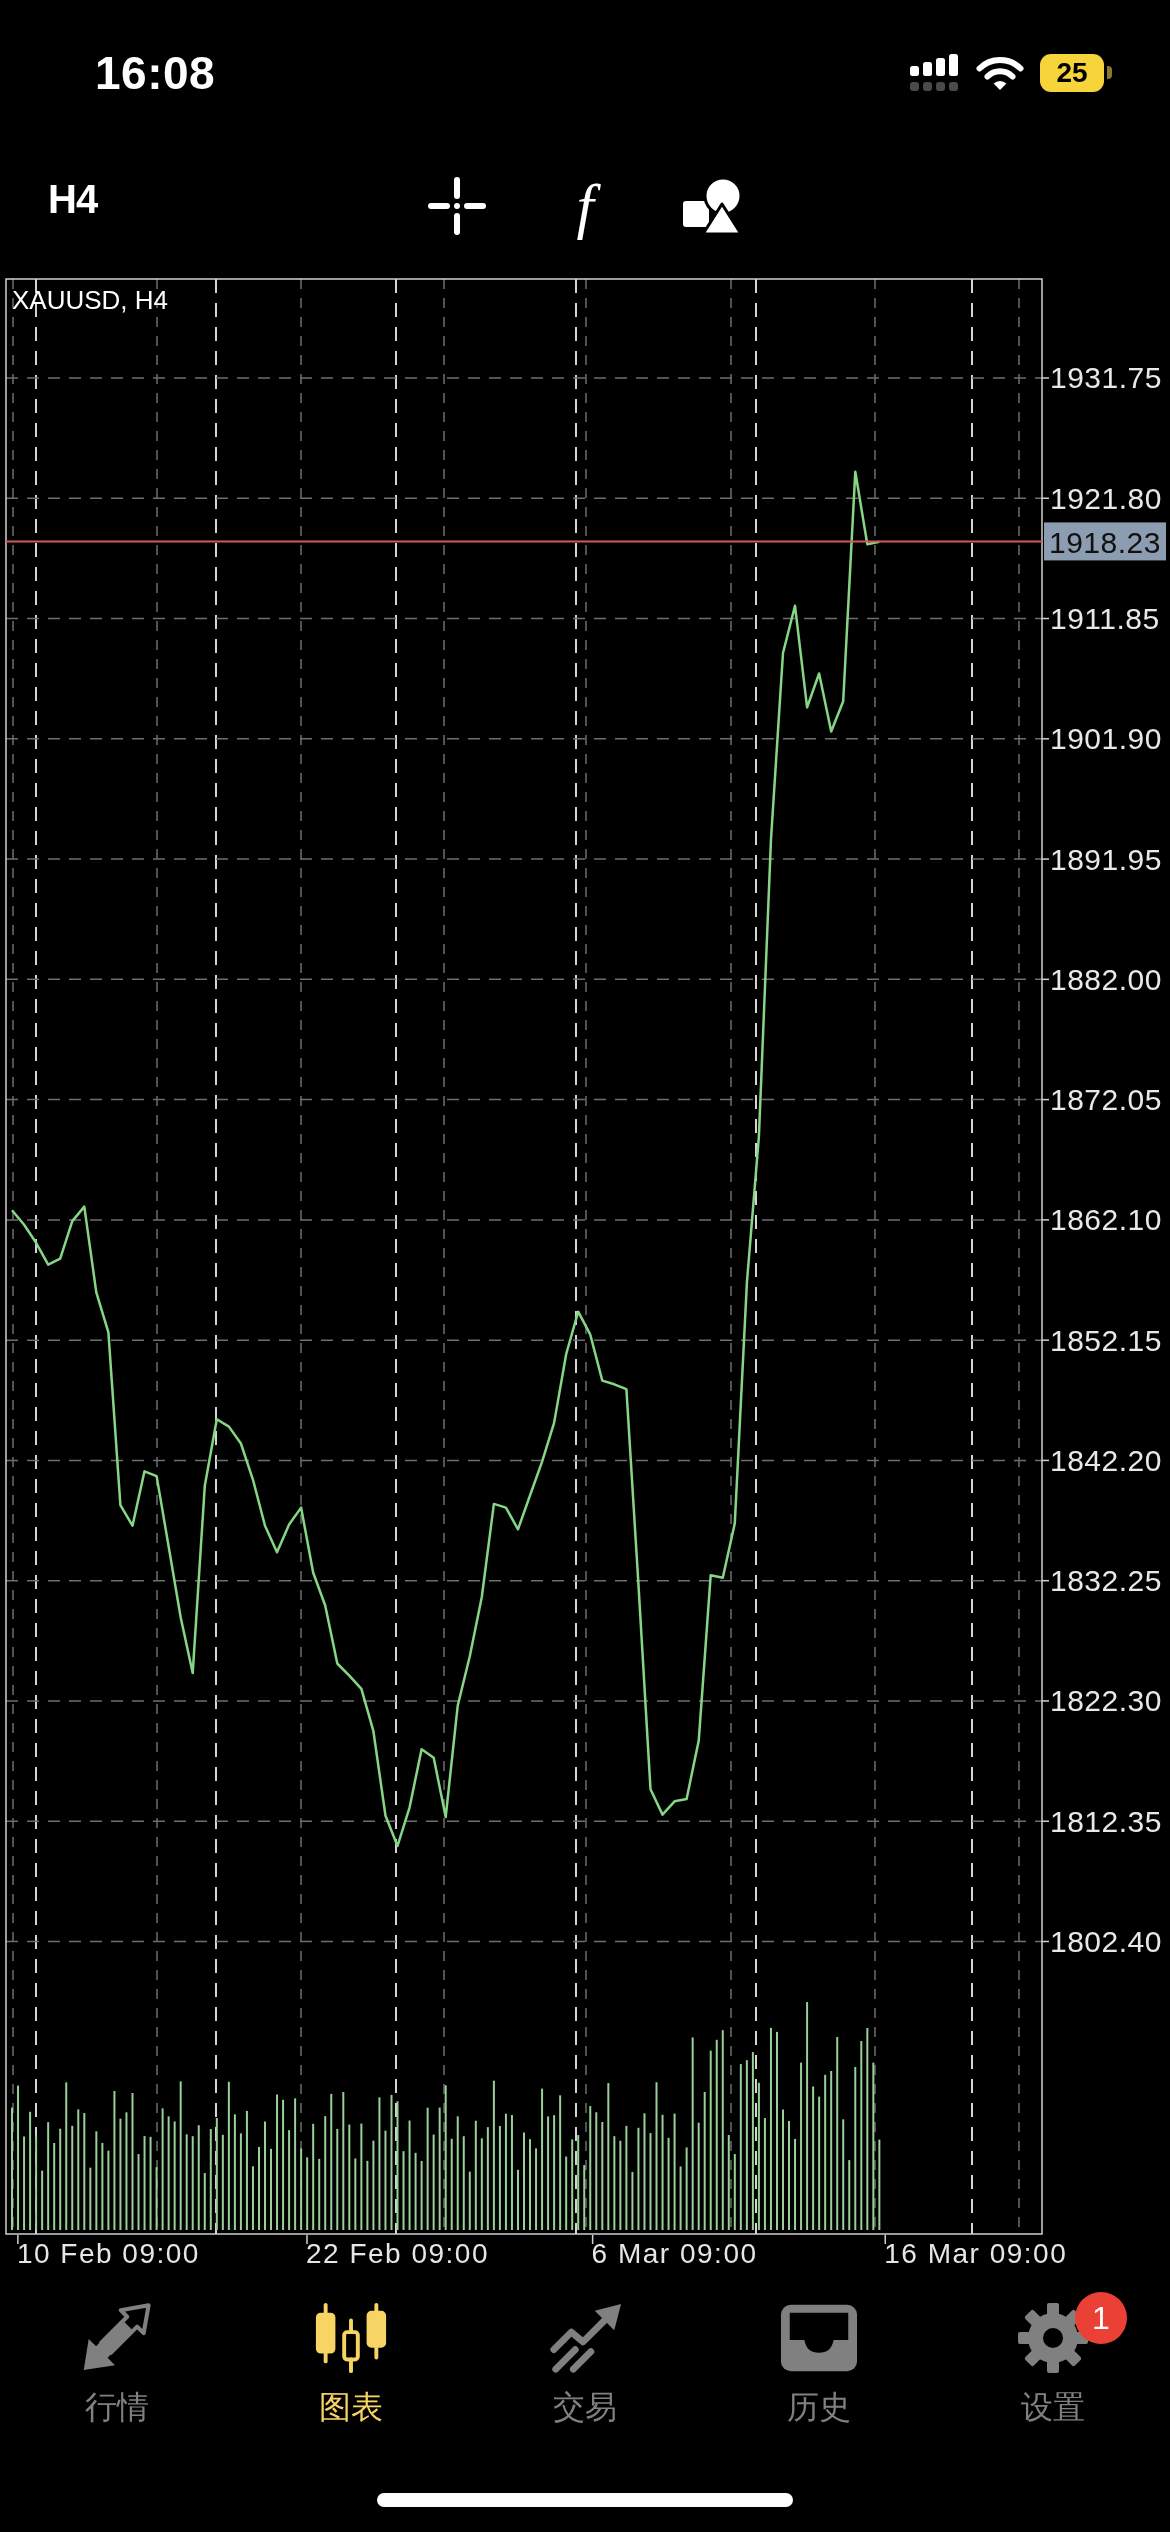  Describe the element at coordinates (1105, 541) in the screenshot. I see `current-price-tag: 1918.23` at that location.